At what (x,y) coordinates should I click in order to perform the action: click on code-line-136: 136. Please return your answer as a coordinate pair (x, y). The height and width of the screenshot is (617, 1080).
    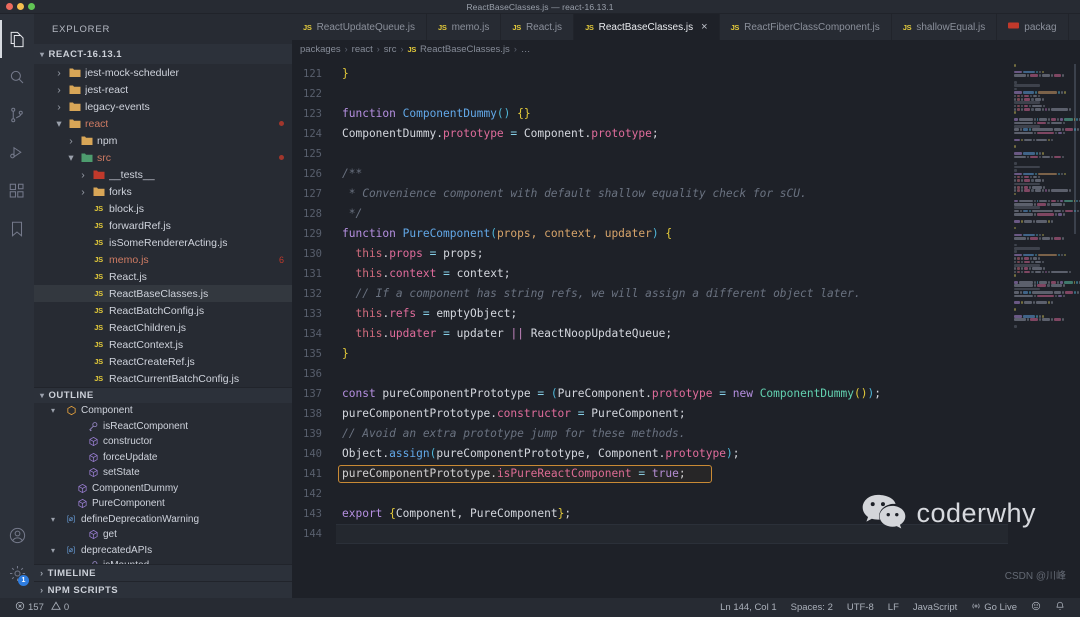
    Looking at the image, I should click on (650, 374).